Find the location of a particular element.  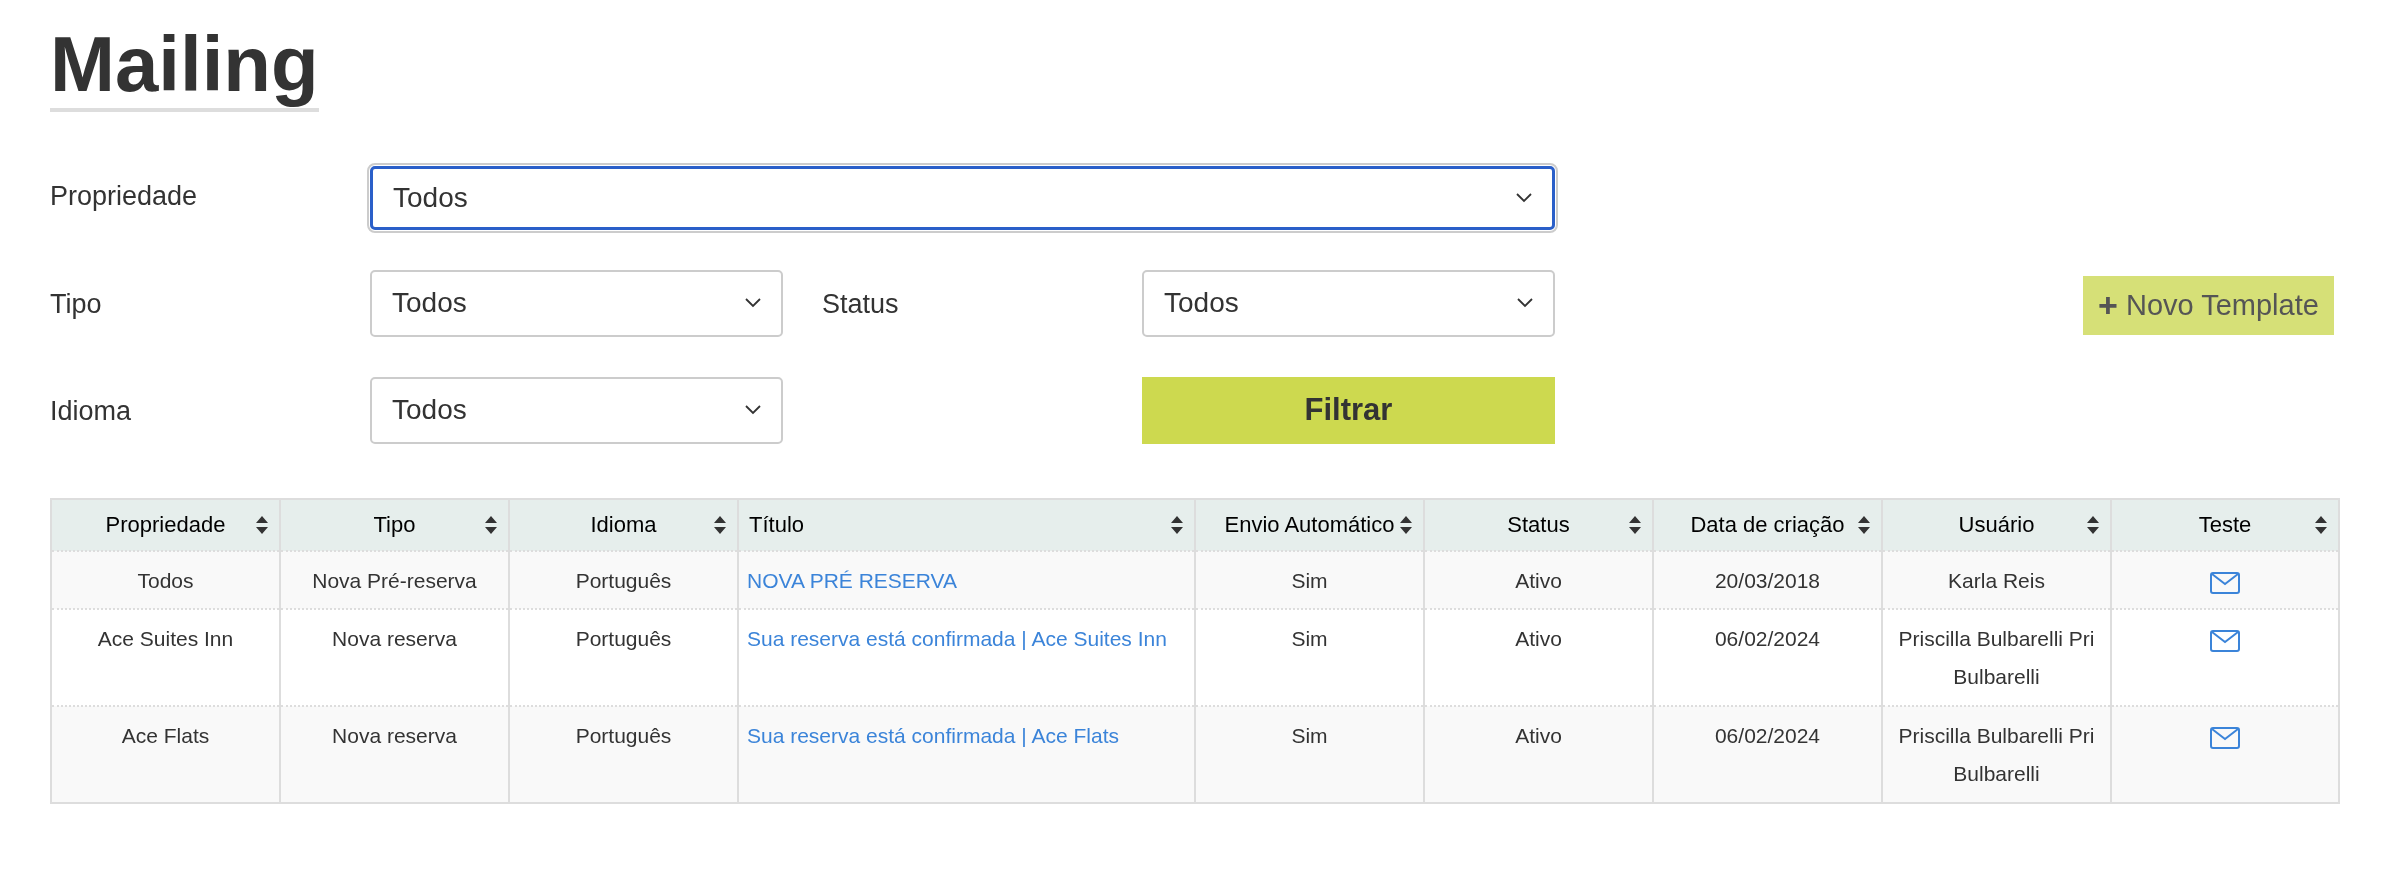

column-header: Idioma is located at coordinates (623, 525).